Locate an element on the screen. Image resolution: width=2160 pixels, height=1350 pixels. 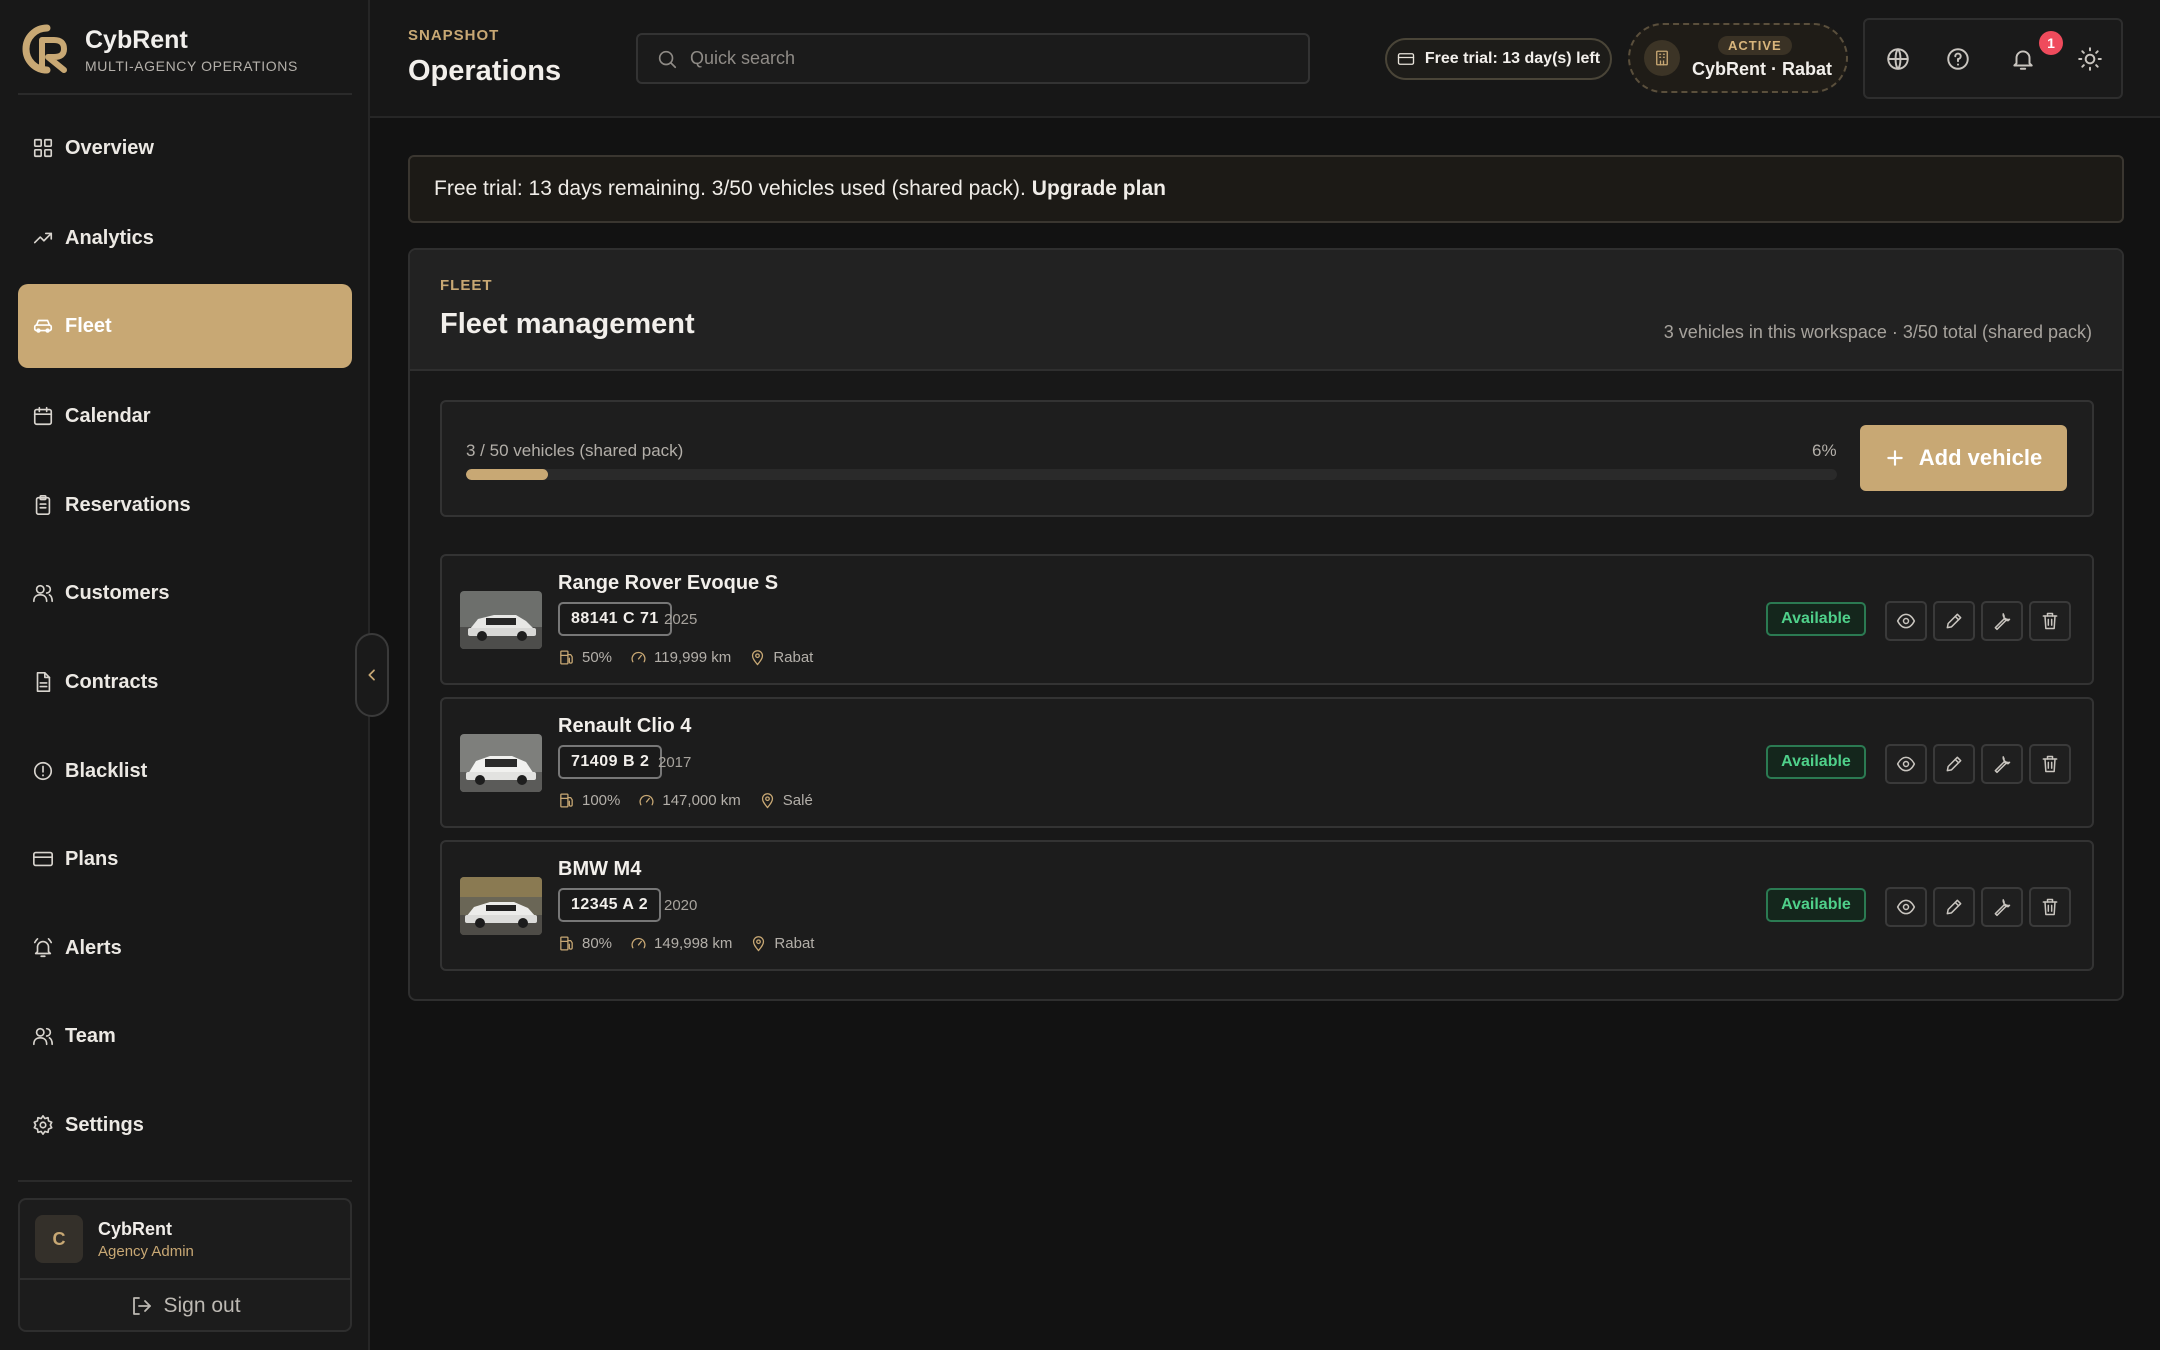
usage-percent: 6% is located at coordinates (1824, 450).